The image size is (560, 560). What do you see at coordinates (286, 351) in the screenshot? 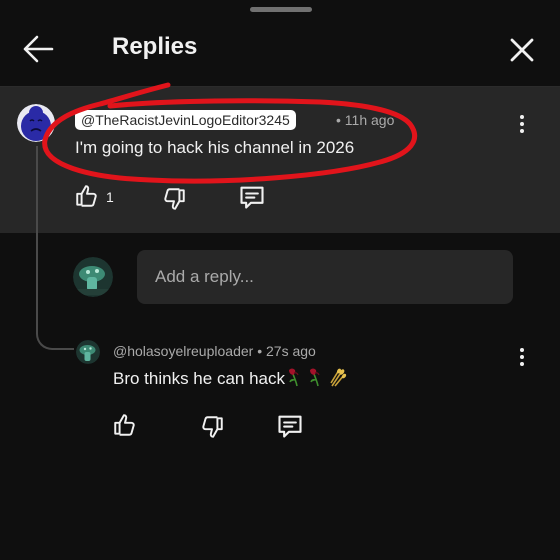
I see `reply-time: • 27s ago` at bounding box center [286, 351].